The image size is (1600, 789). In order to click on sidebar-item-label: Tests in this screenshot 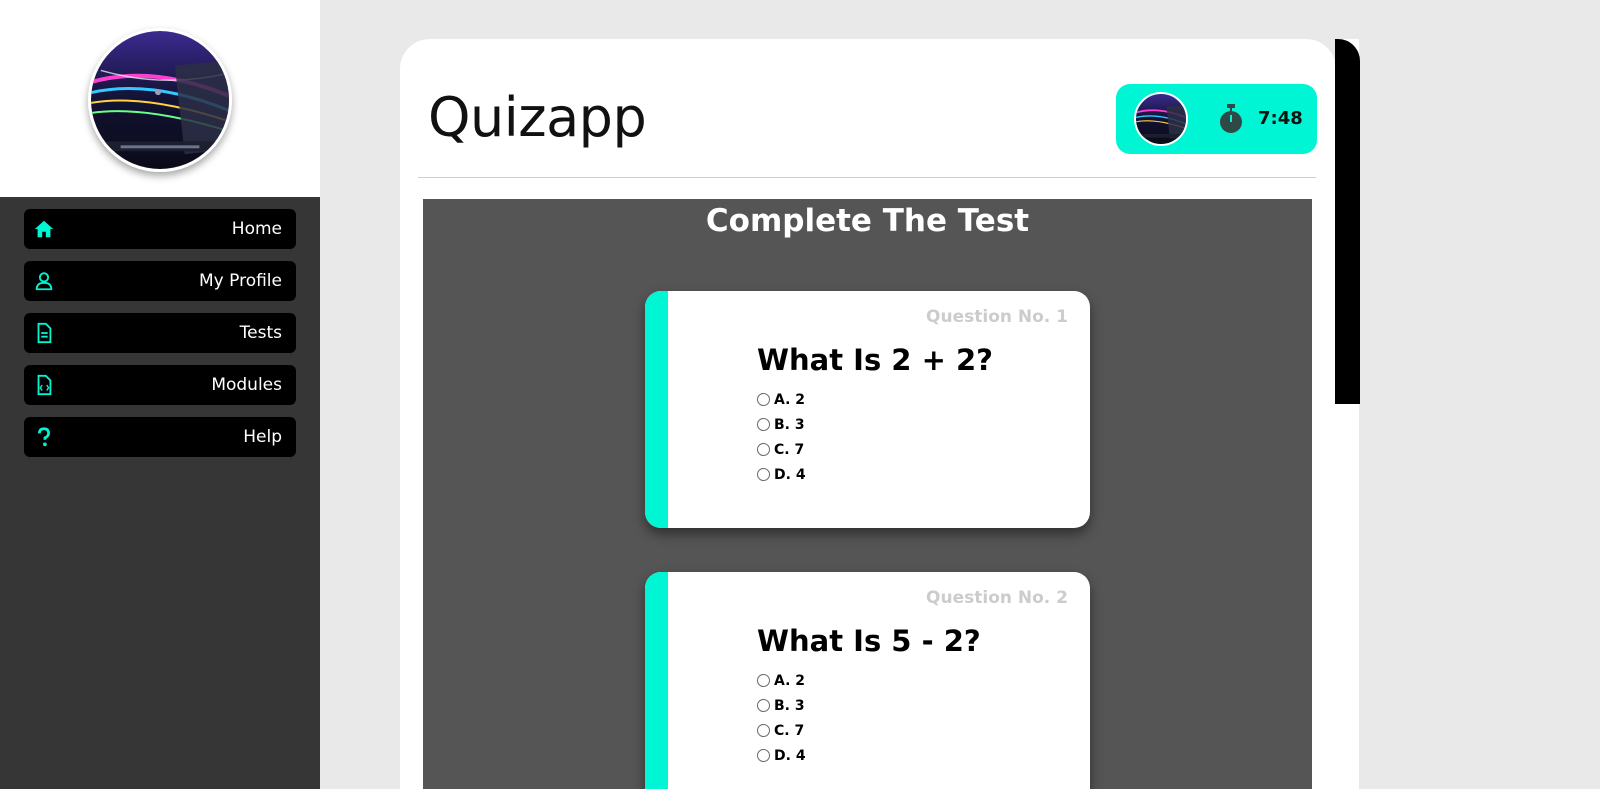, I will do `click(260, 333)`.